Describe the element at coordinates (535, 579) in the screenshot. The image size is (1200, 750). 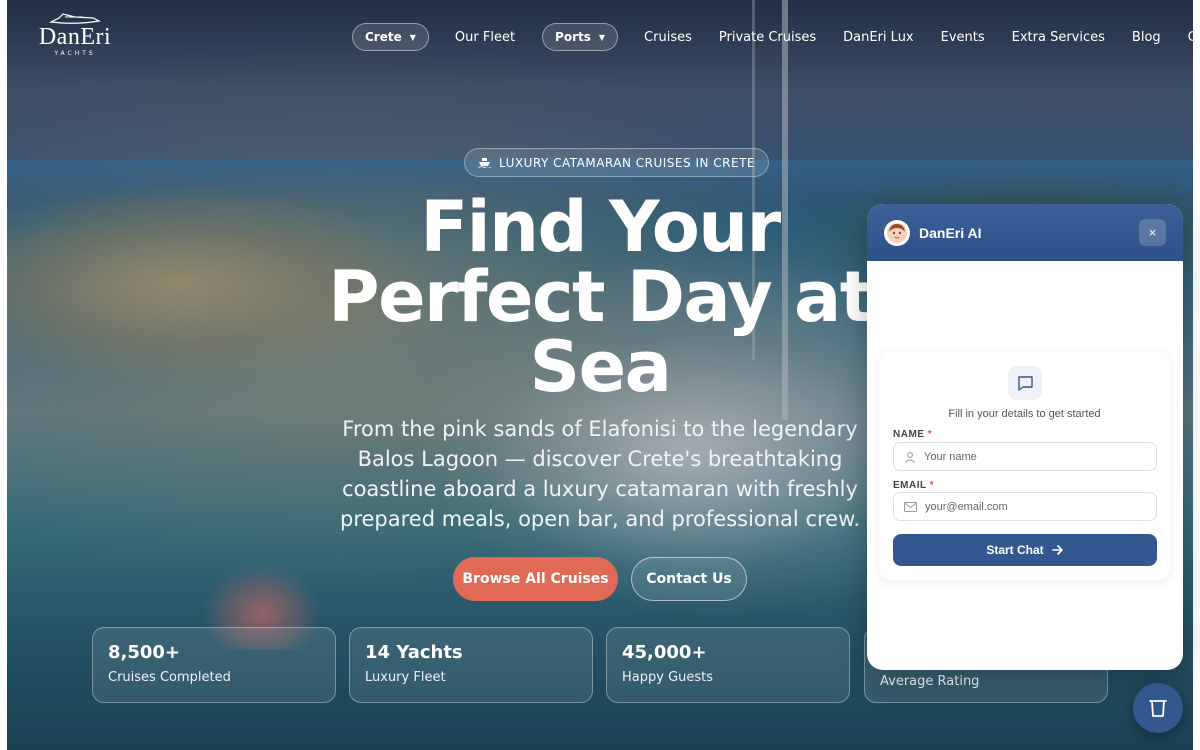
I see `browse-cruises-button: Browse All Cruises` at that location.